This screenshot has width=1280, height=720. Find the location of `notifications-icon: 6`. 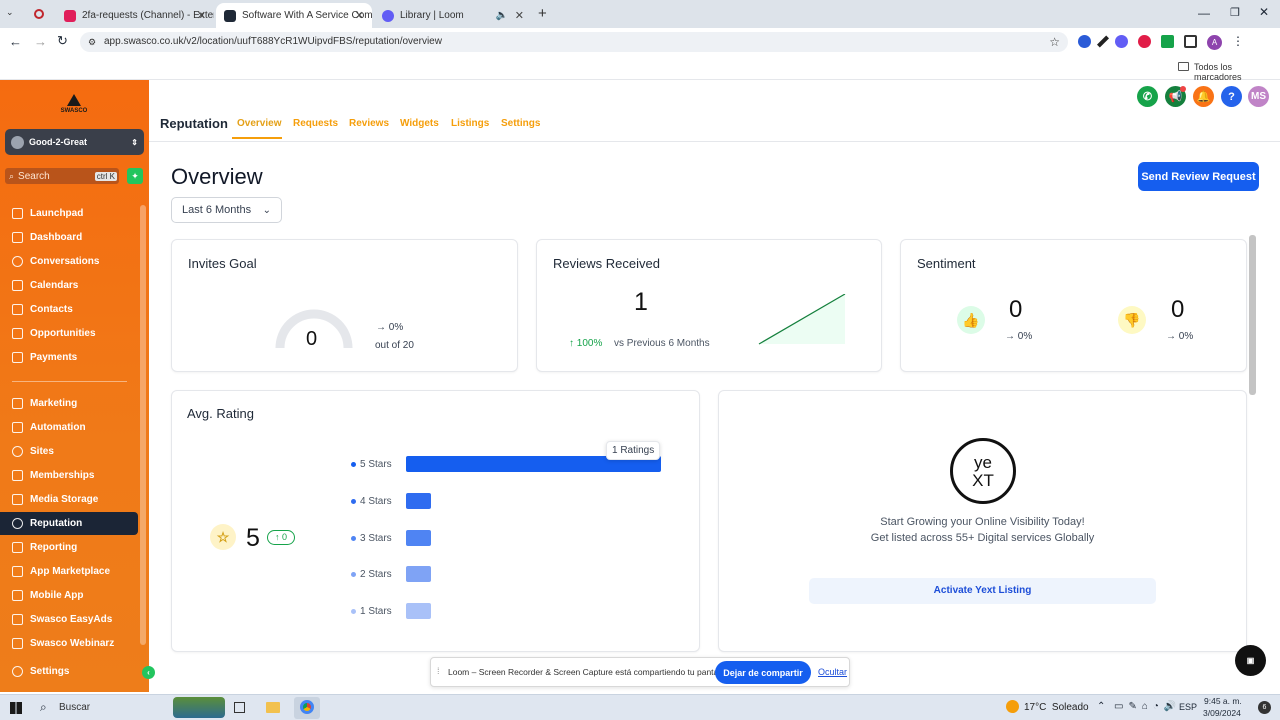

notifications-icon: 6 is located at coordinates (1264, 707).